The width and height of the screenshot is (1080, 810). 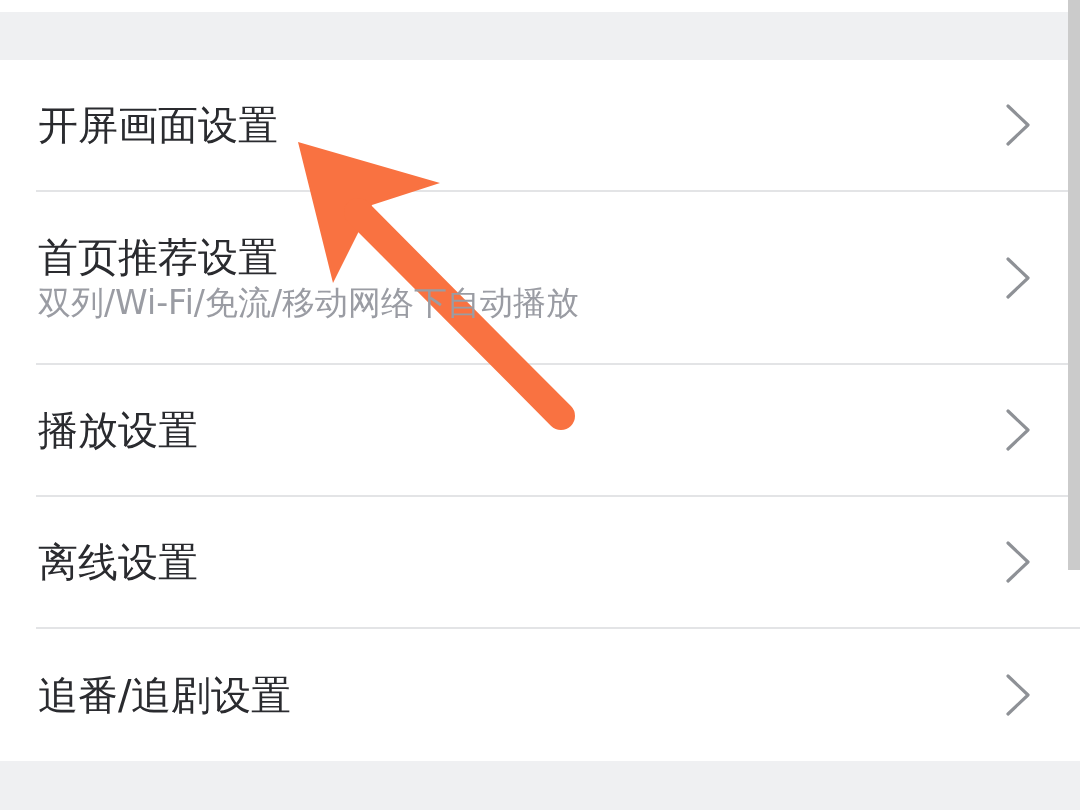 What do you see at coordinates (118, 430) in the screenshot?
I see `setting-title: 播放设置` at bounding box center [118, 430].